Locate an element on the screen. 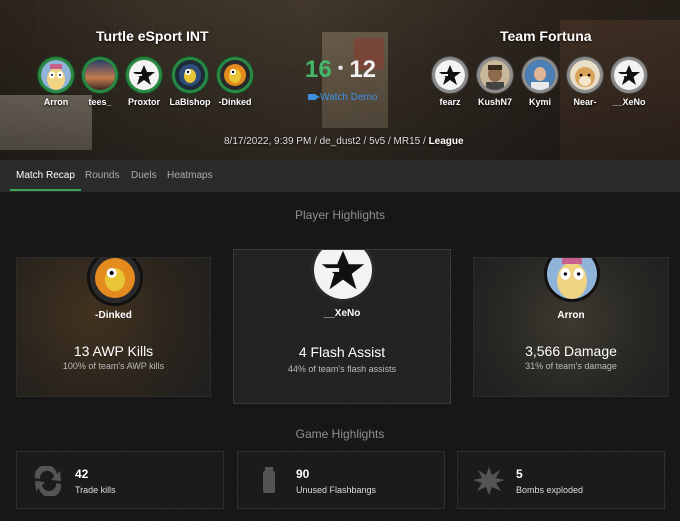 This screenshot has height=521, width=680. flashbang-icon is located at coordinates (269, 480).